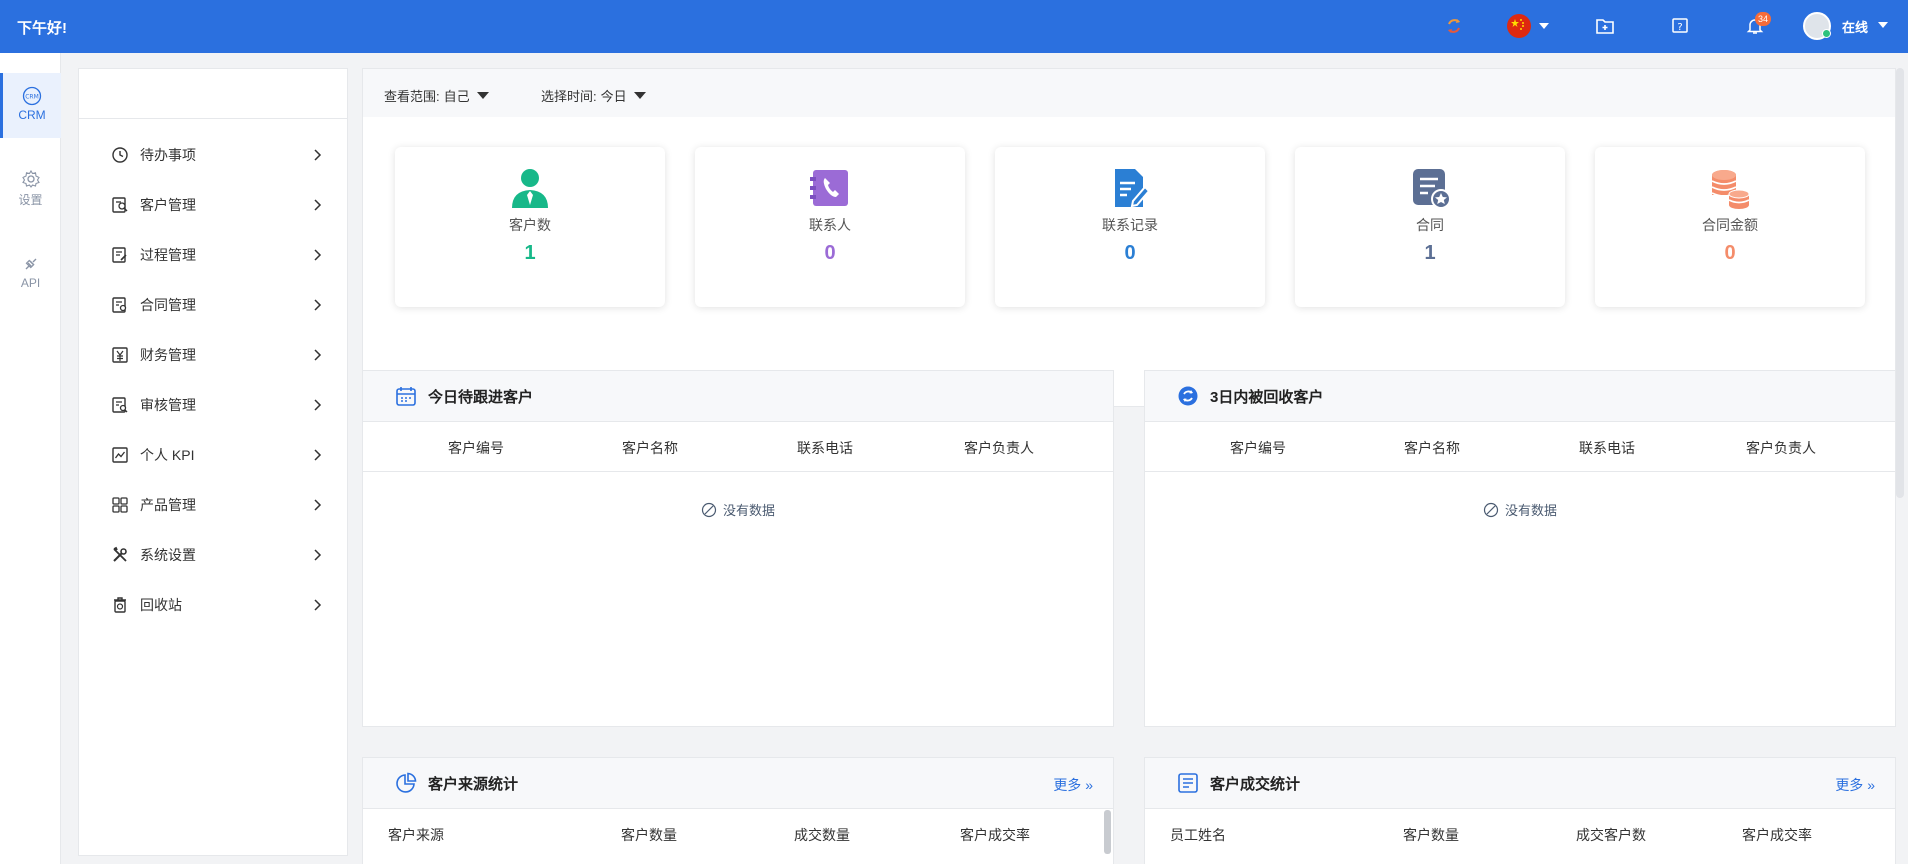  What do you see at coordinates (1491, 509) in the screenshot?
I see `no-data-icon` at bounding box center [1491, 509].